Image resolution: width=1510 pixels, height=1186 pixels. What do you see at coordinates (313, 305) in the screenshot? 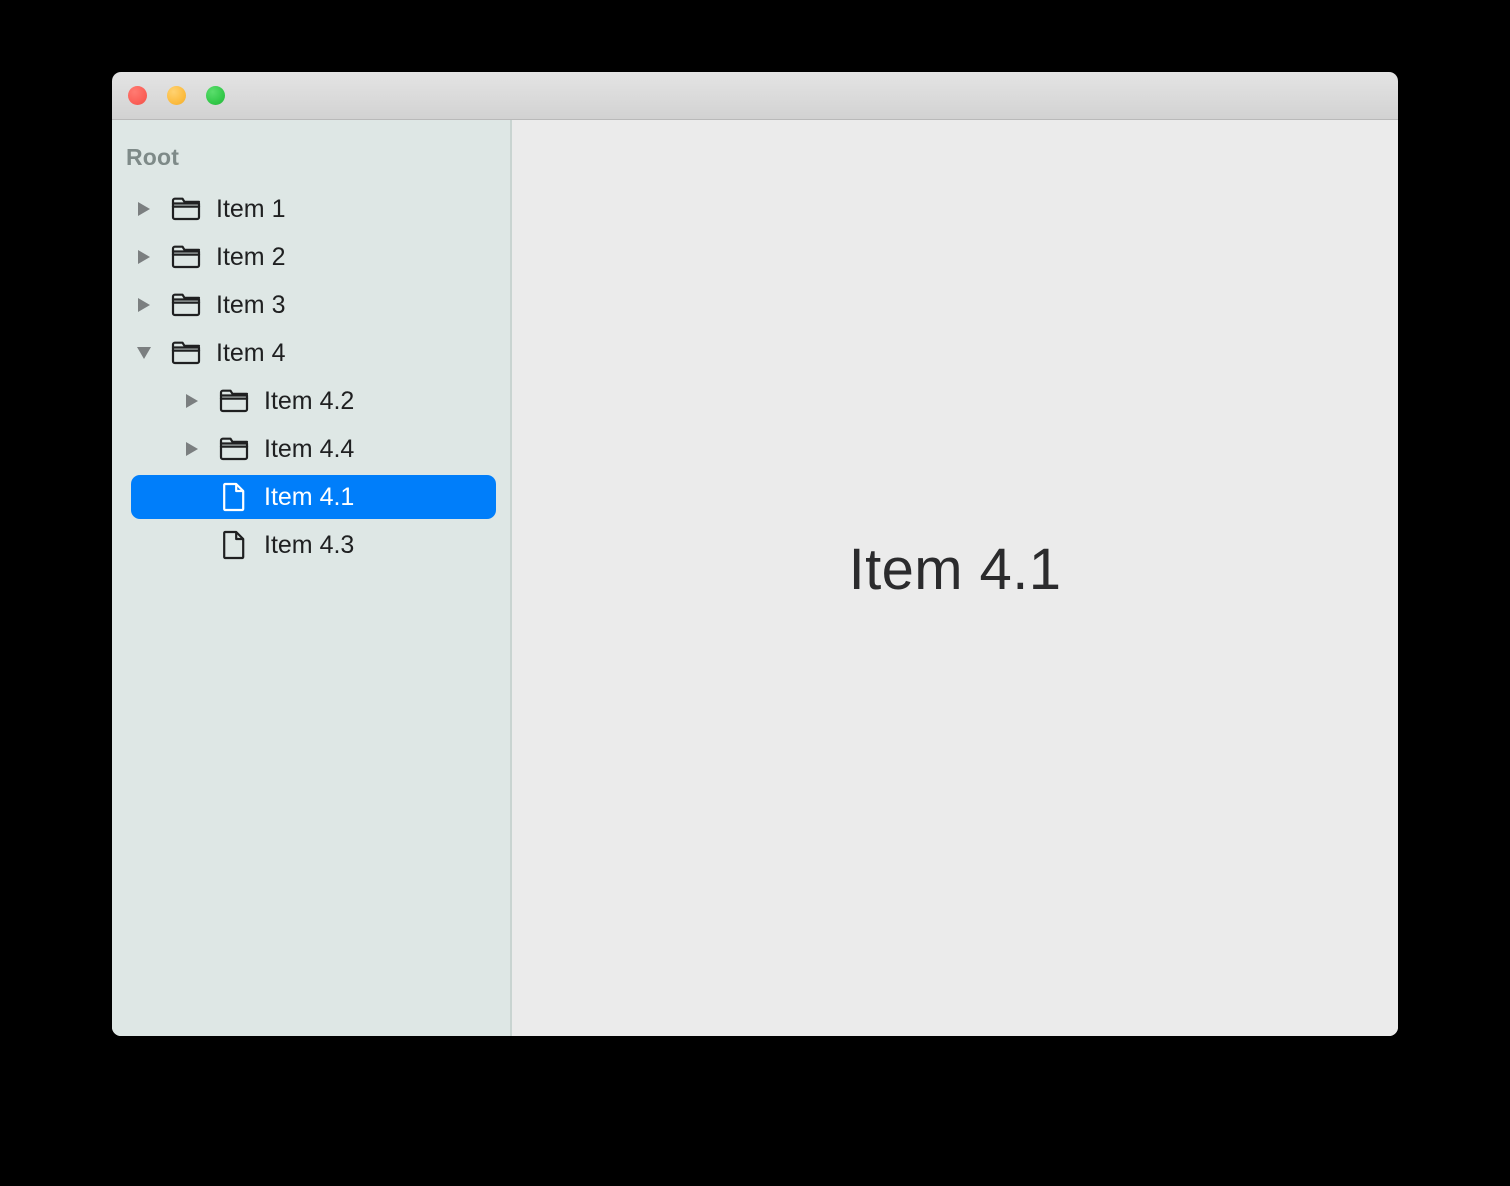
I see `tree-item-item-3: Item 3` at bounding box center [313, 305].